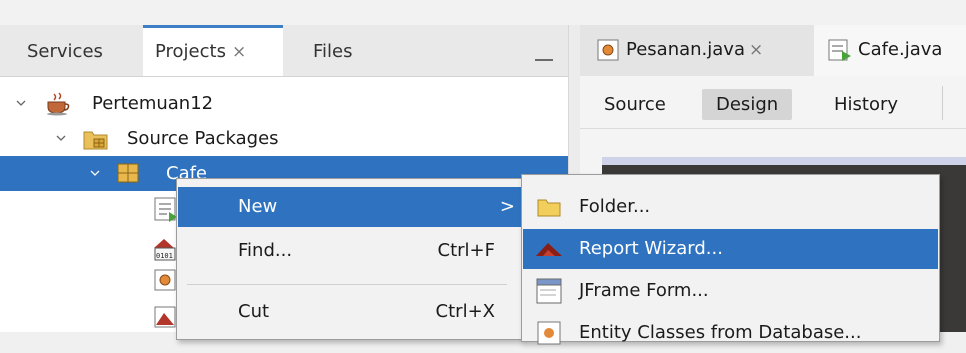 This screenshot has height=353, width=966. What do you see at coordinates (347, 284) in the screenshot?
I see `menu-separator` at bounding box center [347, 284].